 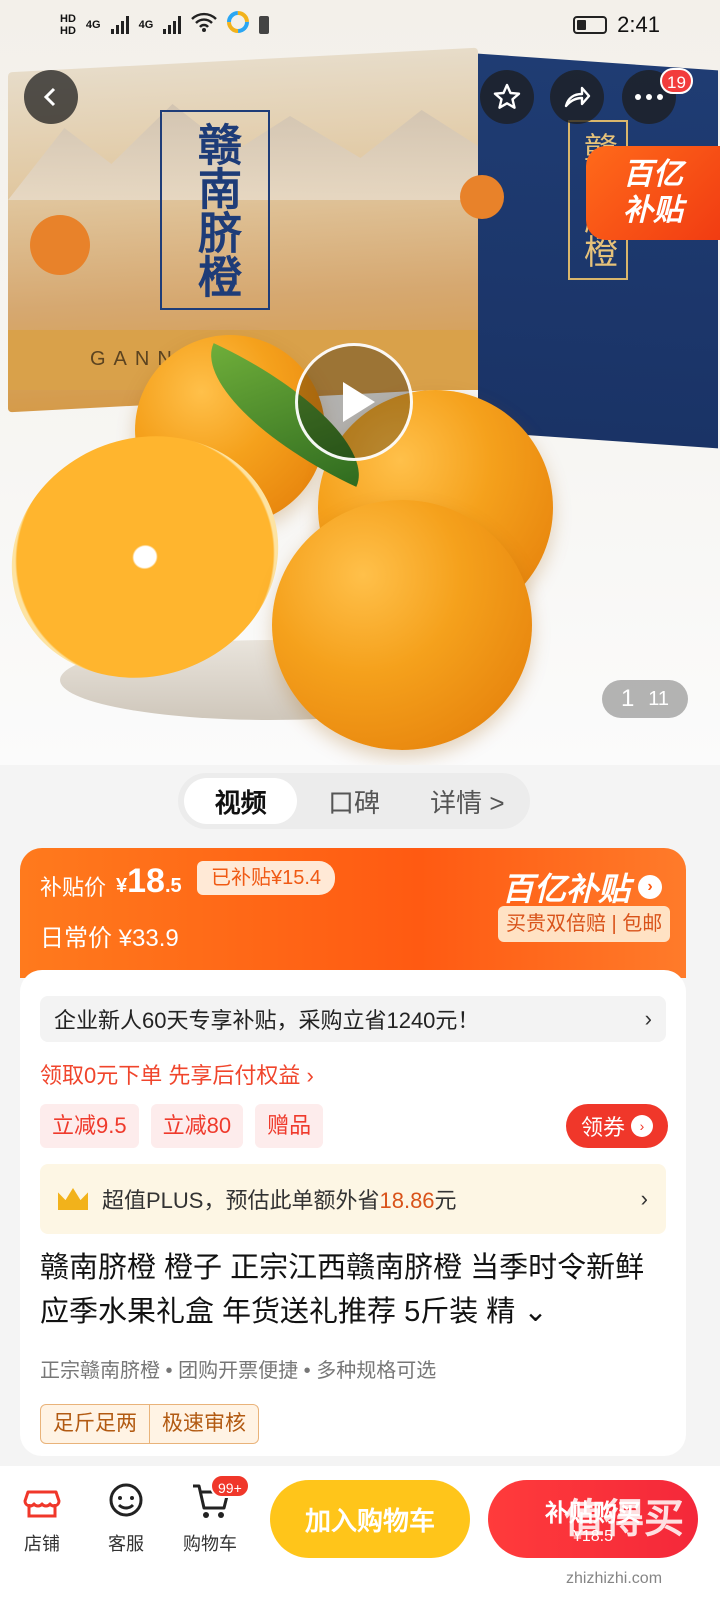 What do you see at coordinates (148, 938) in the screenshot?
I see `regular-price-value: ¥33.9` at bounding box center [148, 938].